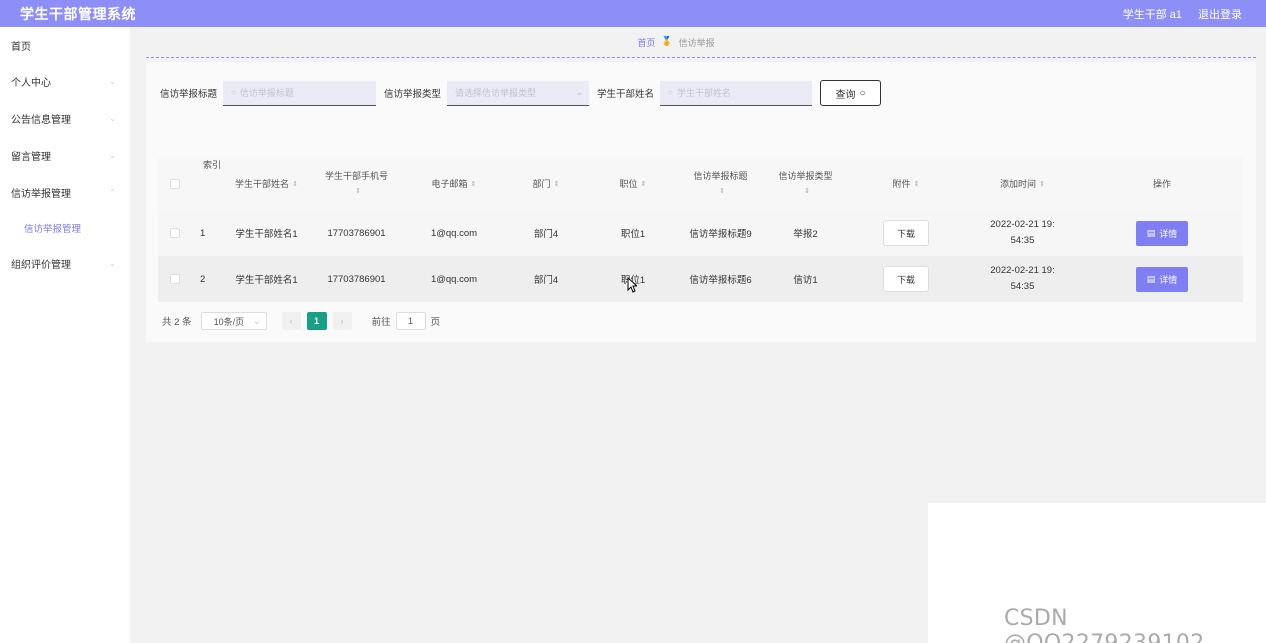  I want to click on cell-title: 信访举报标题9, so click(720, 234).